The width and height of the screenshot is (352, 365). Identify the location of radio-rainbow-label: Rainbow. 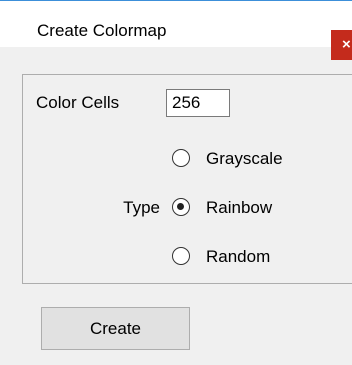
(239, 207).